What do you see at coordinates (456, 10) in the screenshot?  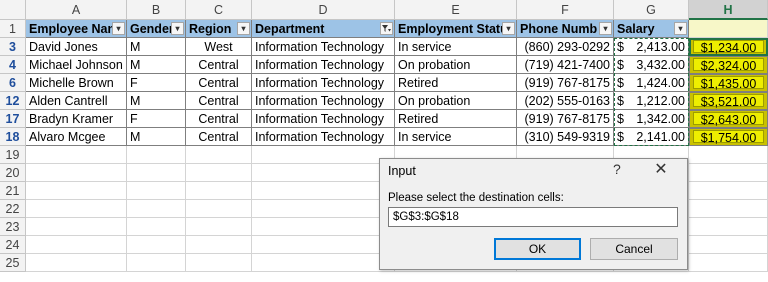 I see `column-header-e: E` at bounding box center [456, 10].